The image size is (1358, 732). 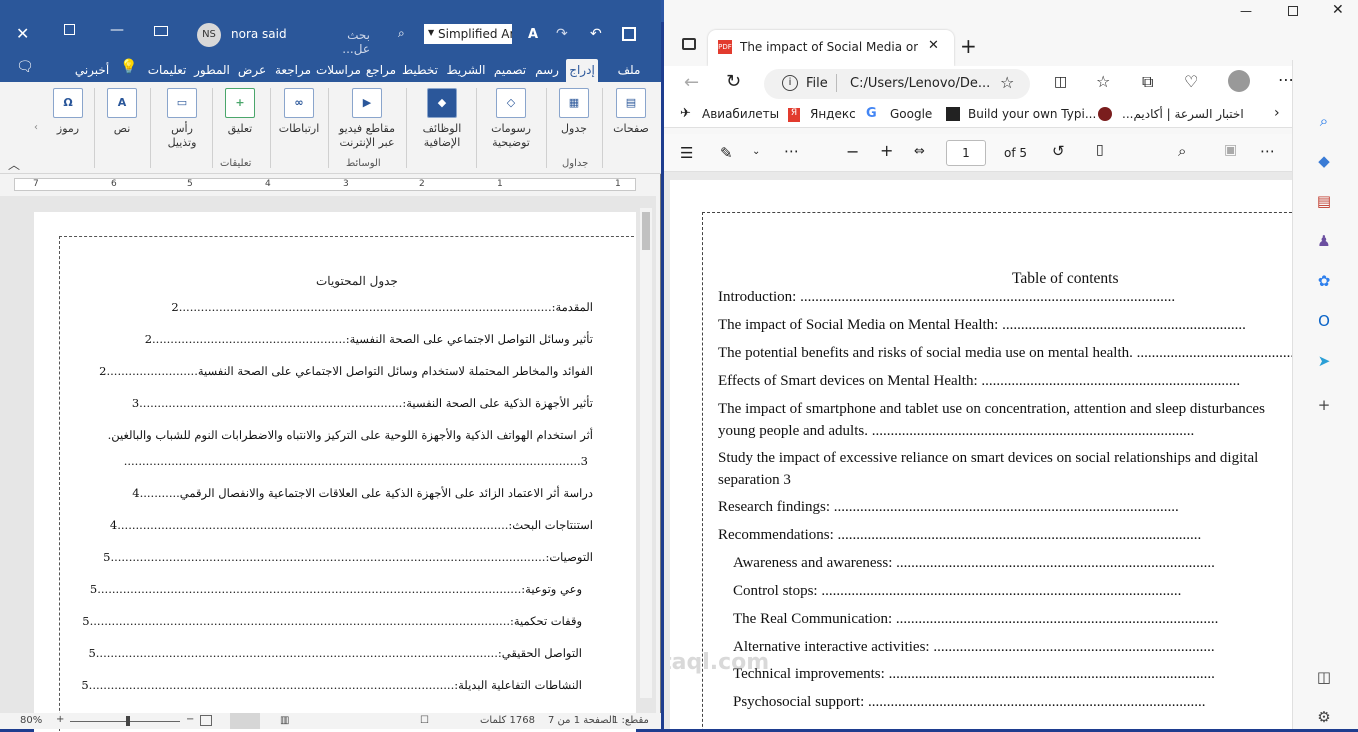 I want to click on tab-references: مراجع, so click(x=381, y=70).